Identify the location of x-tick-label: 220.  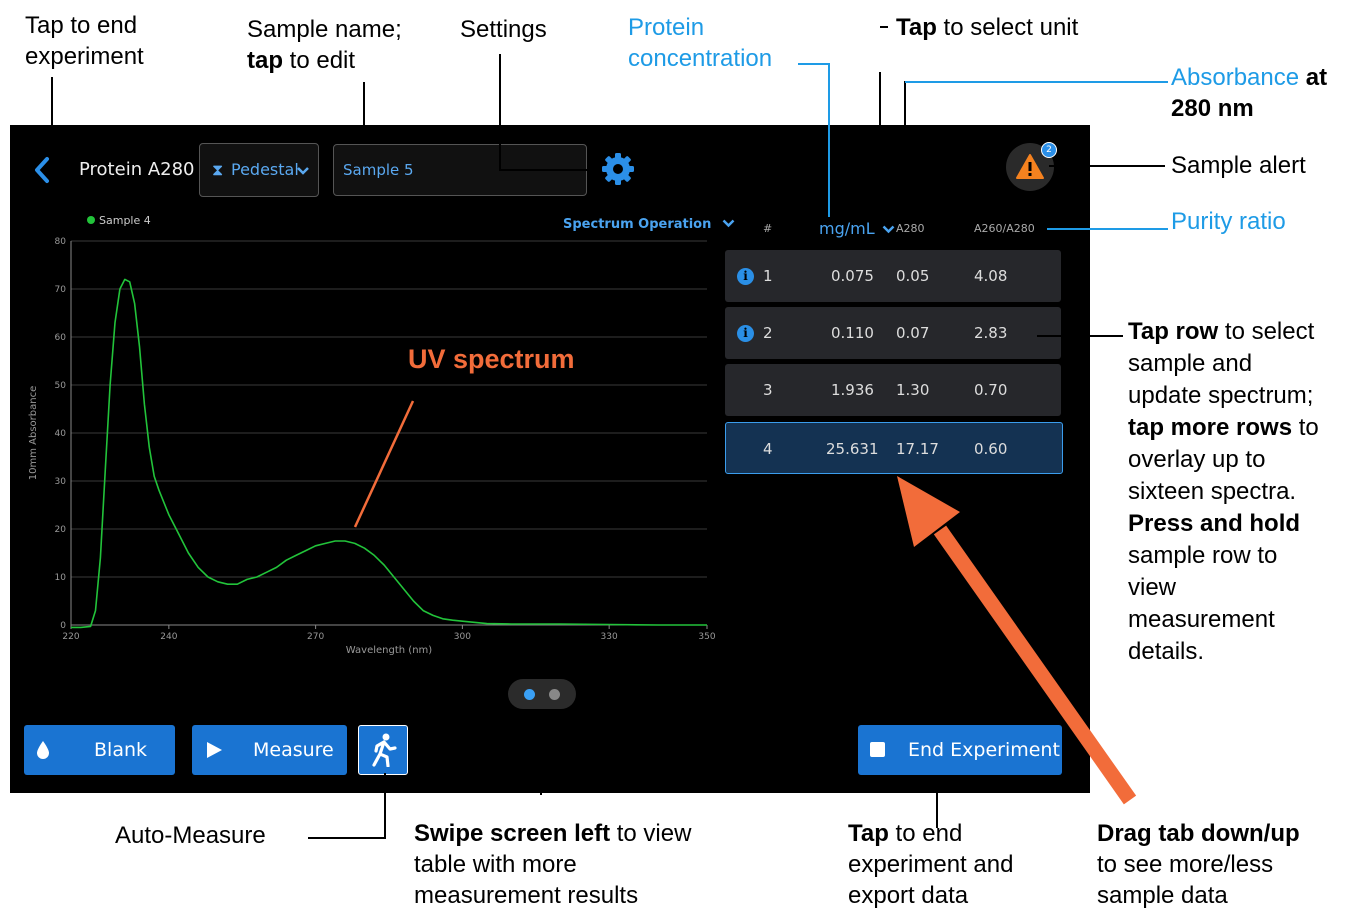
(70, 637).